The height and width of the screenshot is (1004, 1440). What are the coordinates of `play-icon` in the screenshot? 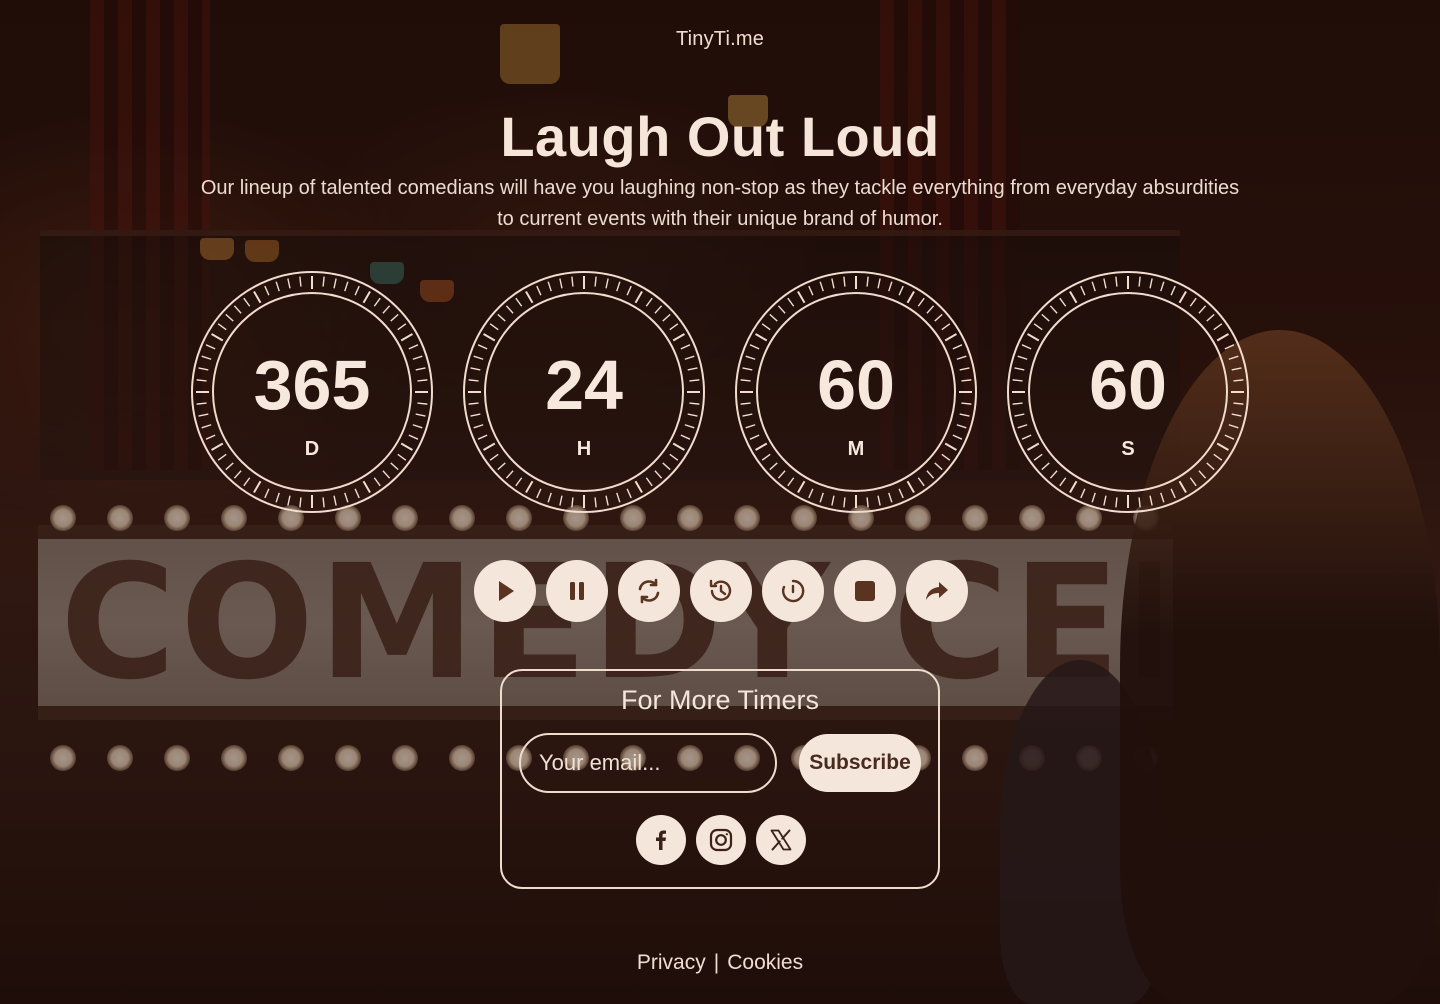 It's located at (506, 591).